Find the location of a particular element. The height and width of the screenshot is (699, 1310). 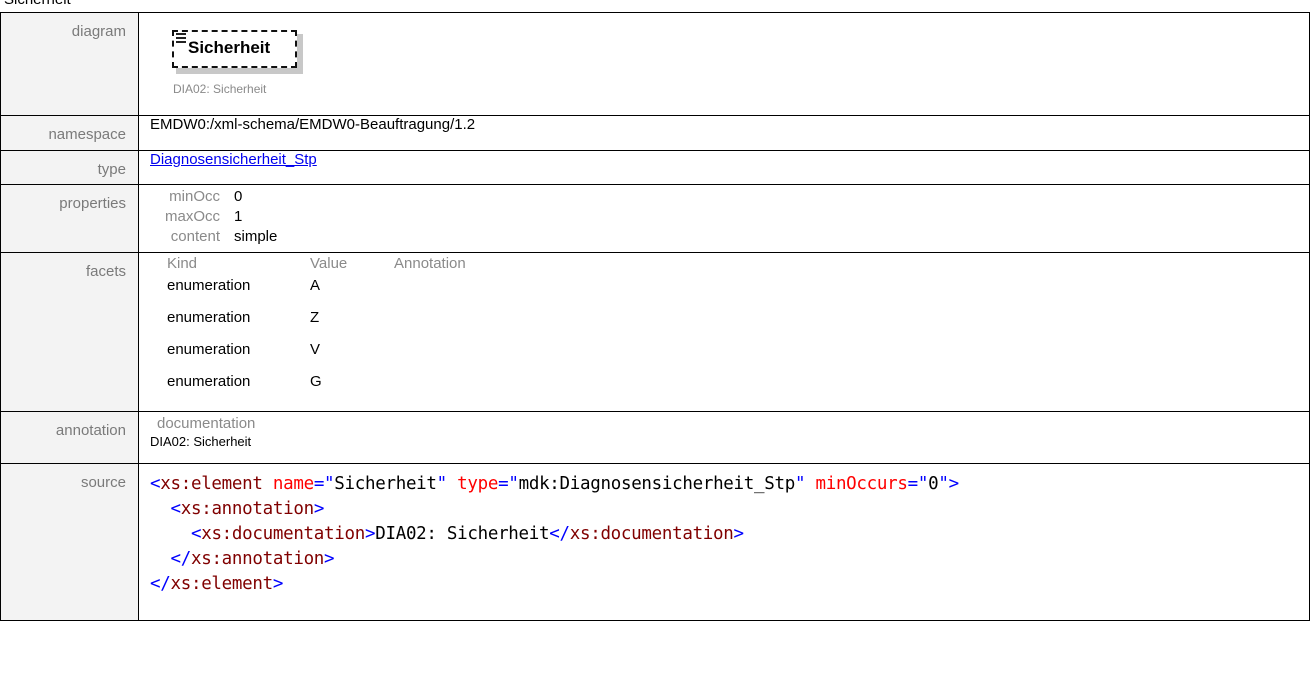

type-link: Diagnosensicherheit_Stp is located at coordinates (233, 159).